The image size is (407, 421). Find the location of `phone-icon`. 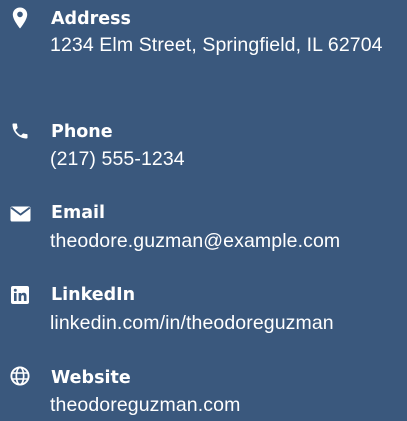

phone-icon is located at coordinates (20, 131).